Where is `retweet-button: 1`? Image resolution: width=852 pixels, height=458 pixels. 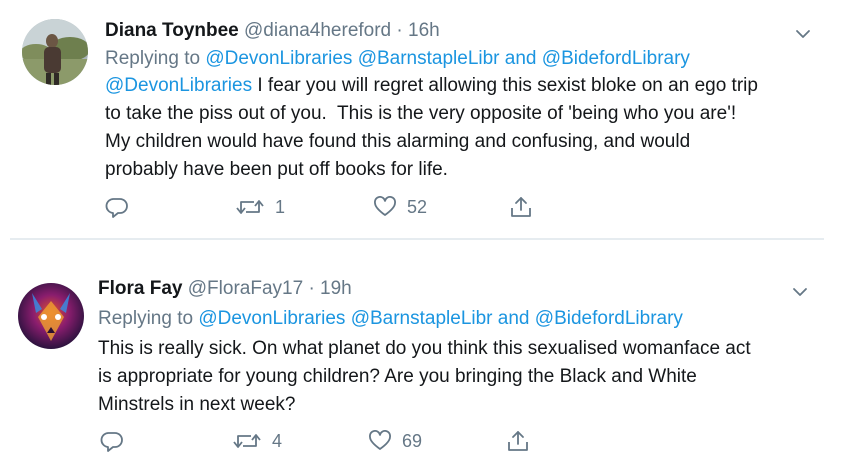 retweet-button: 1 is located at coordinates (260, 207).